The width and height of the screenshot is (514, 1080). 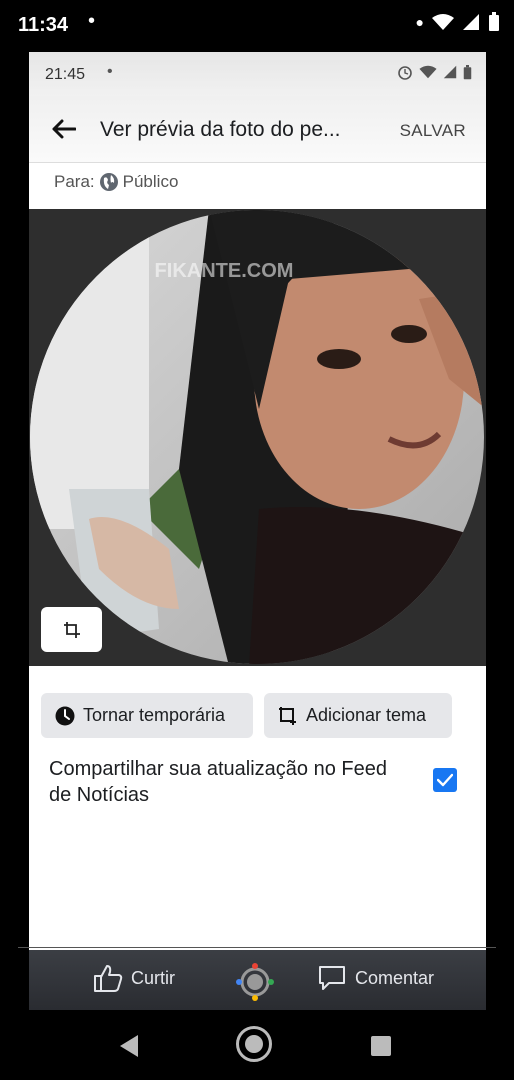 I want to click on outer-status-icons: ●, so click(x=458, y=22).